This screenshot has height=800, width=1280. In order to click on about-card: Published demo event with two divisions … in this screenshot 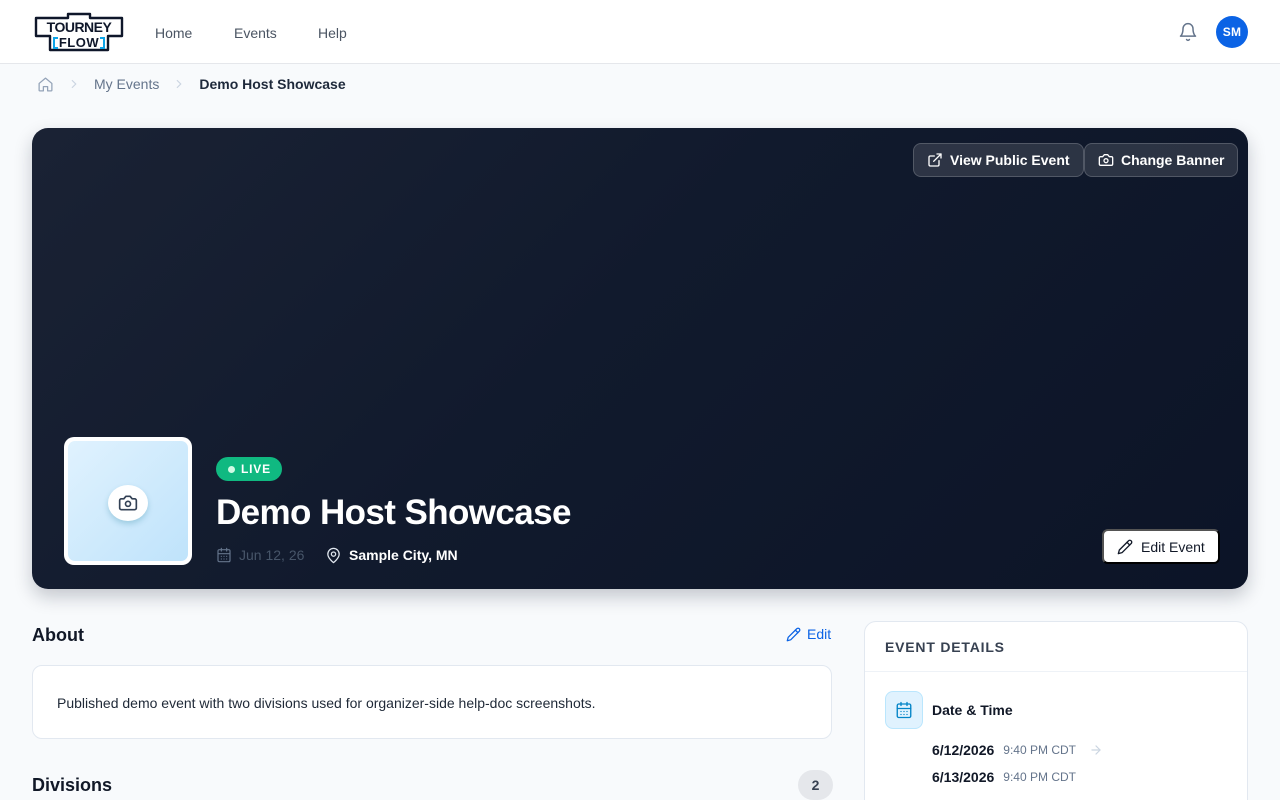, I will do `click(432, 702)`.